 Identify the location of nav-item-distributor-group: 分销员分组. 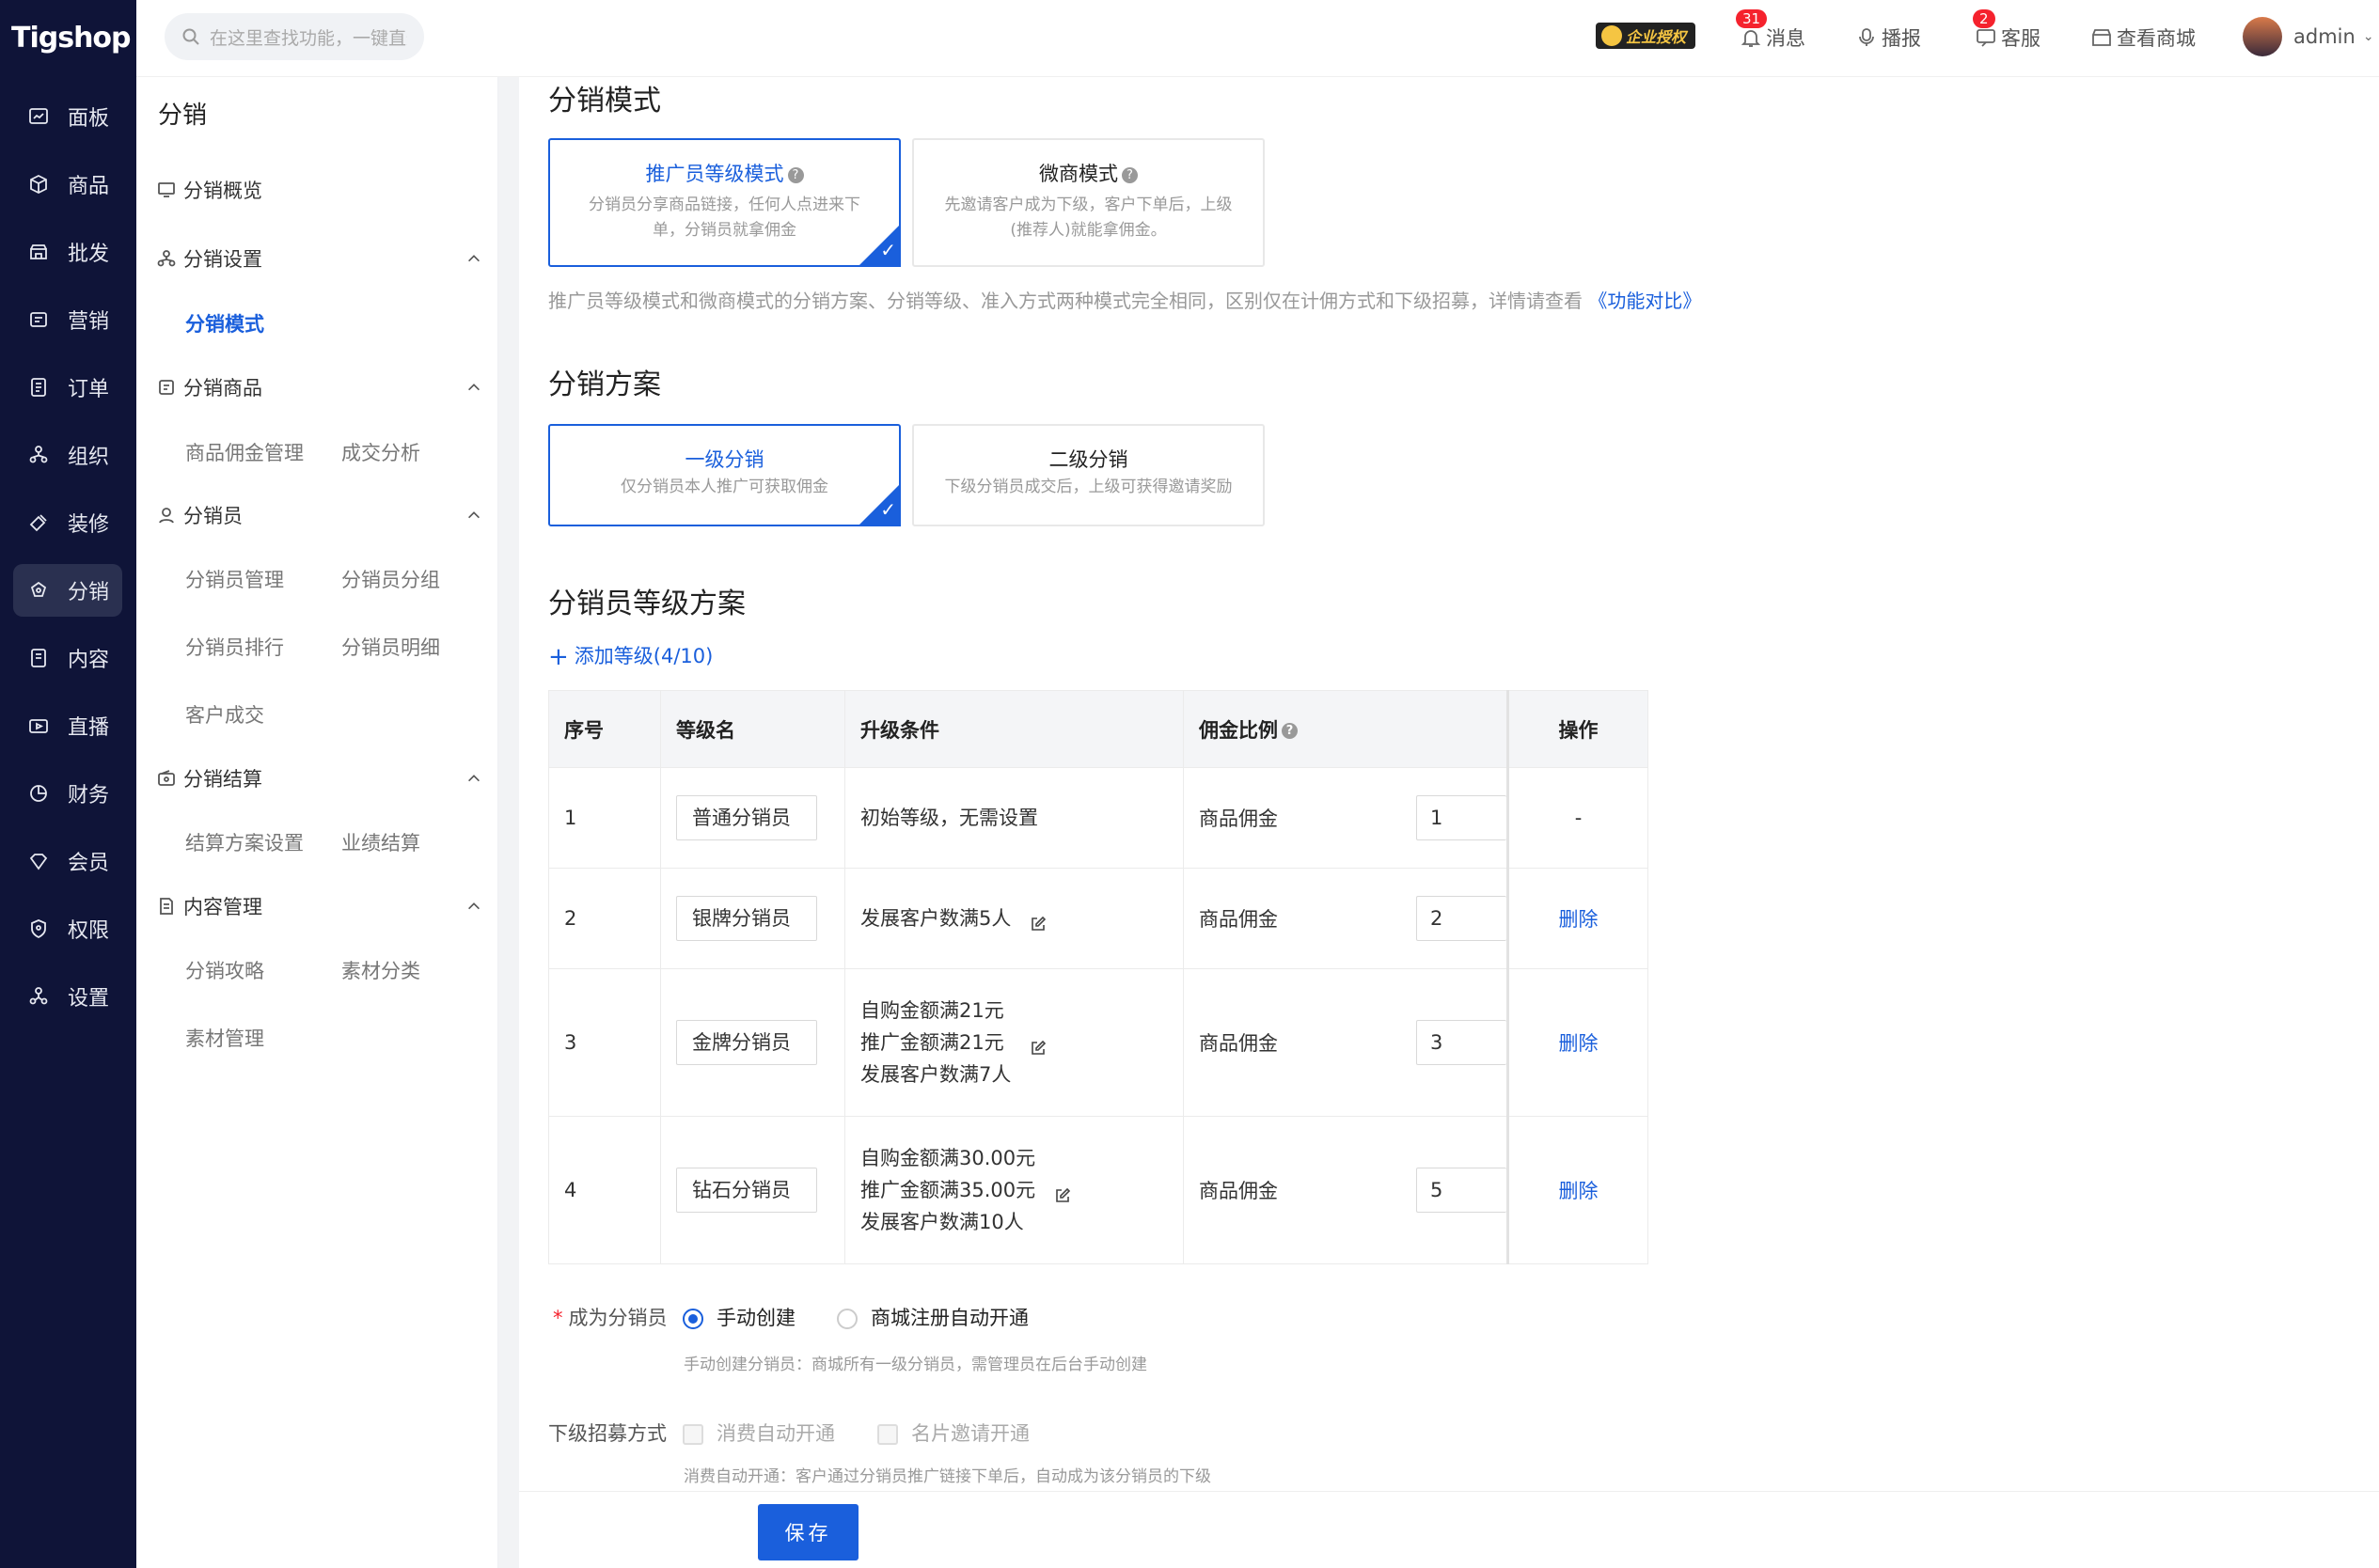
(391, 579).